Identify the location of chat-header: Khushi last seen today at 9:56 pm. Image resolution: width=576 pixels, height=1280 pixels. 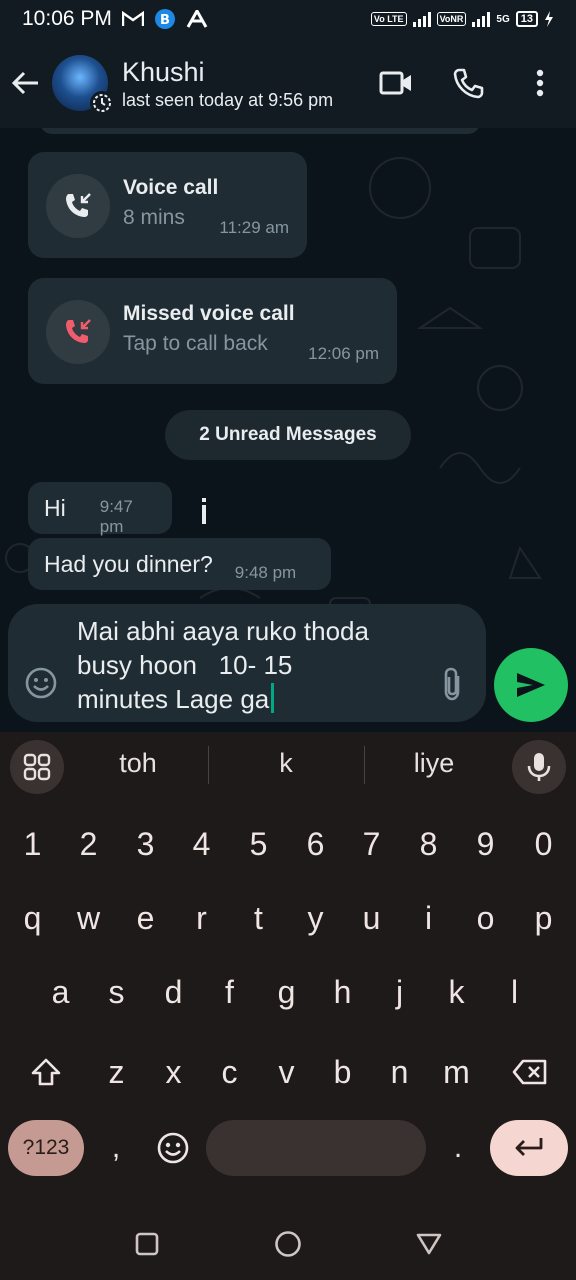
(288, 83).